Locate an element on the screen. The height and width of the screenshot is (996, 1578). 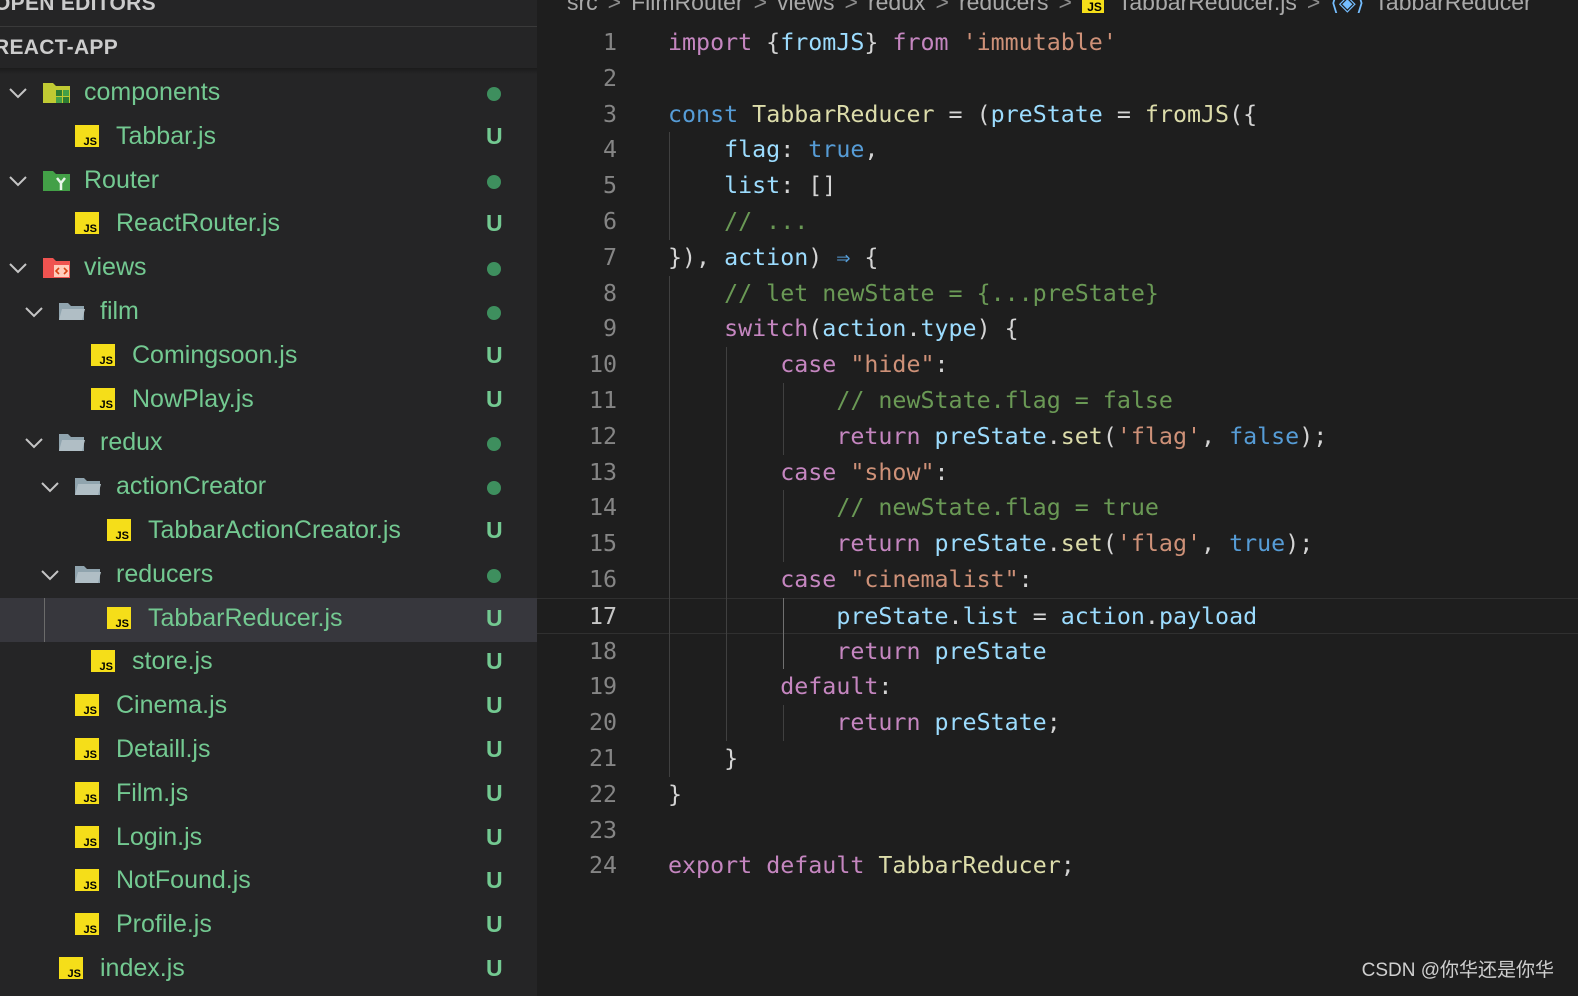
code-line: 17 preState.list = action.payload is located at coordinates (1057, 615).